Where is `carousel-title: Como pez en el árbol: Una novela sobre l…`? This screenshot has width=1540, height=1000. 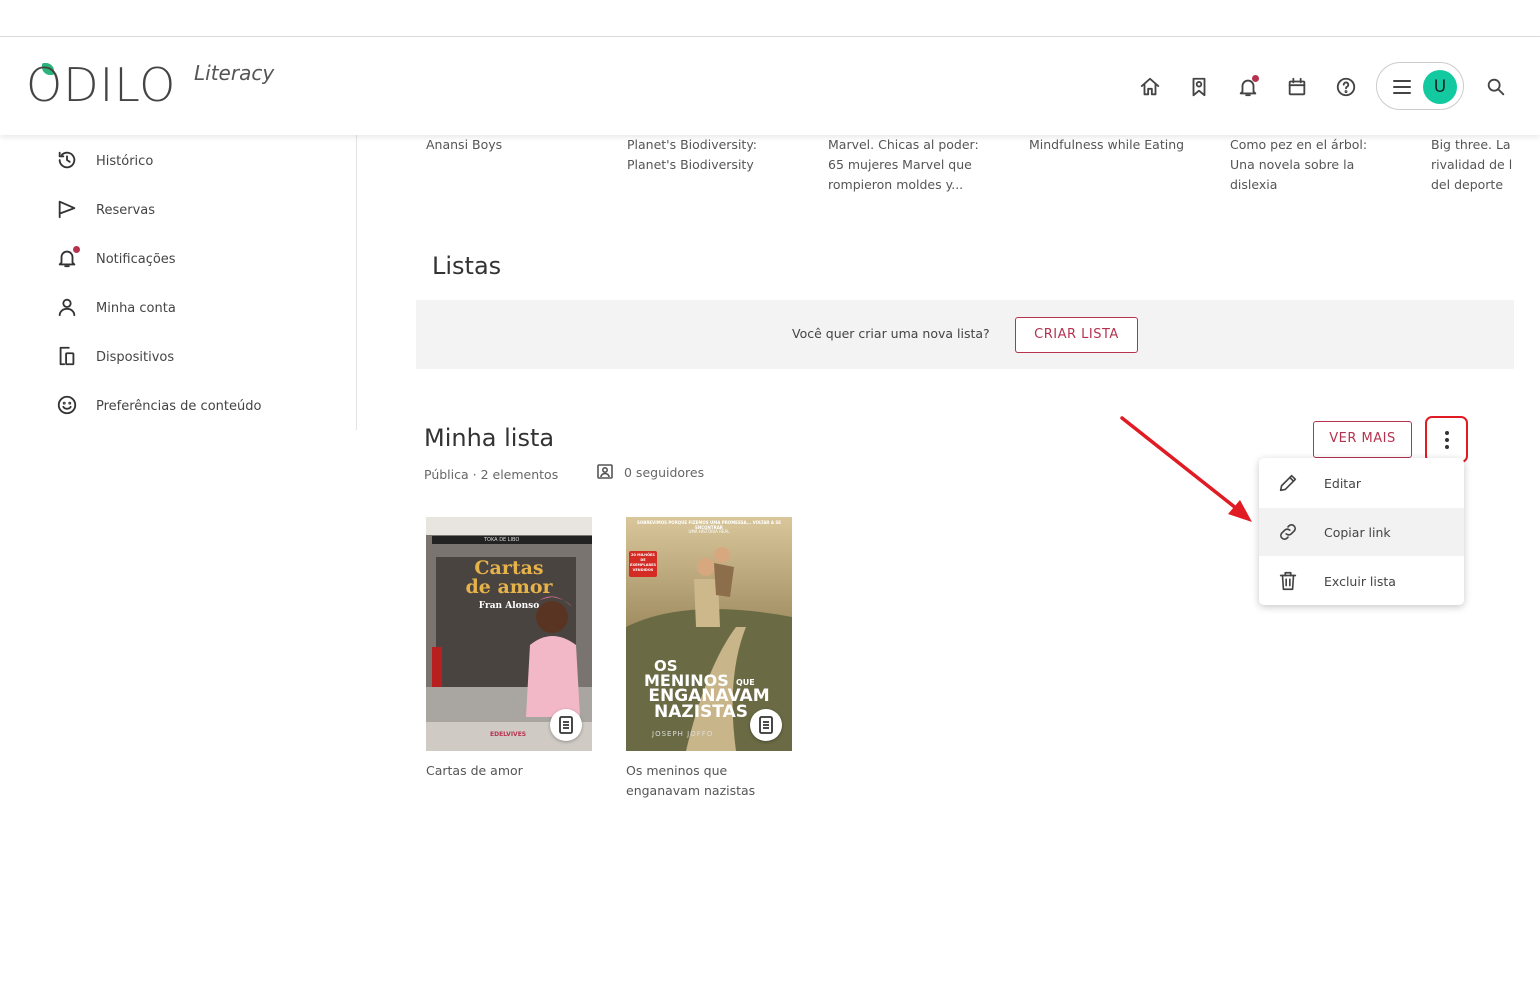
carousel-title: Como pez en el árbol: Una novela sobre l… is located at coordinates (1310, 165).